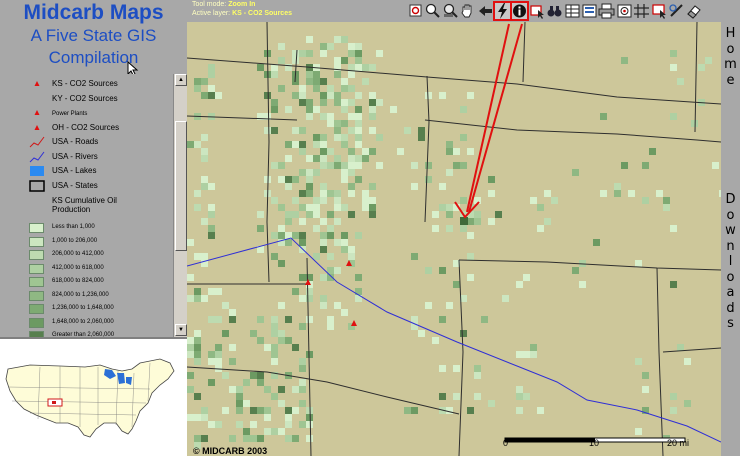 The width and height of the screenshot is (740, 456). What do you see at coordinates (572, 11) in the screenshot?
I see `query-table-tool-button` at bounding box center [572, 11].